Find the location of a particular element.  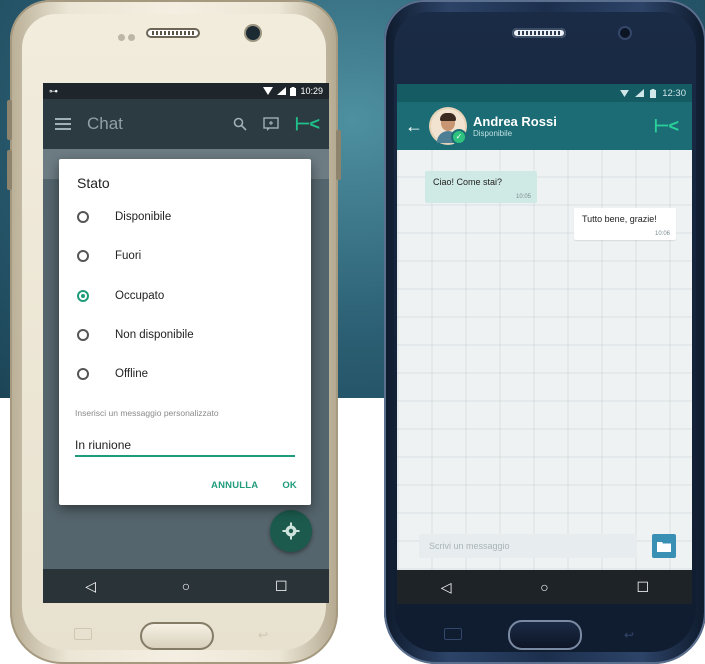

settings-fab is located at coordinates (291, 531).